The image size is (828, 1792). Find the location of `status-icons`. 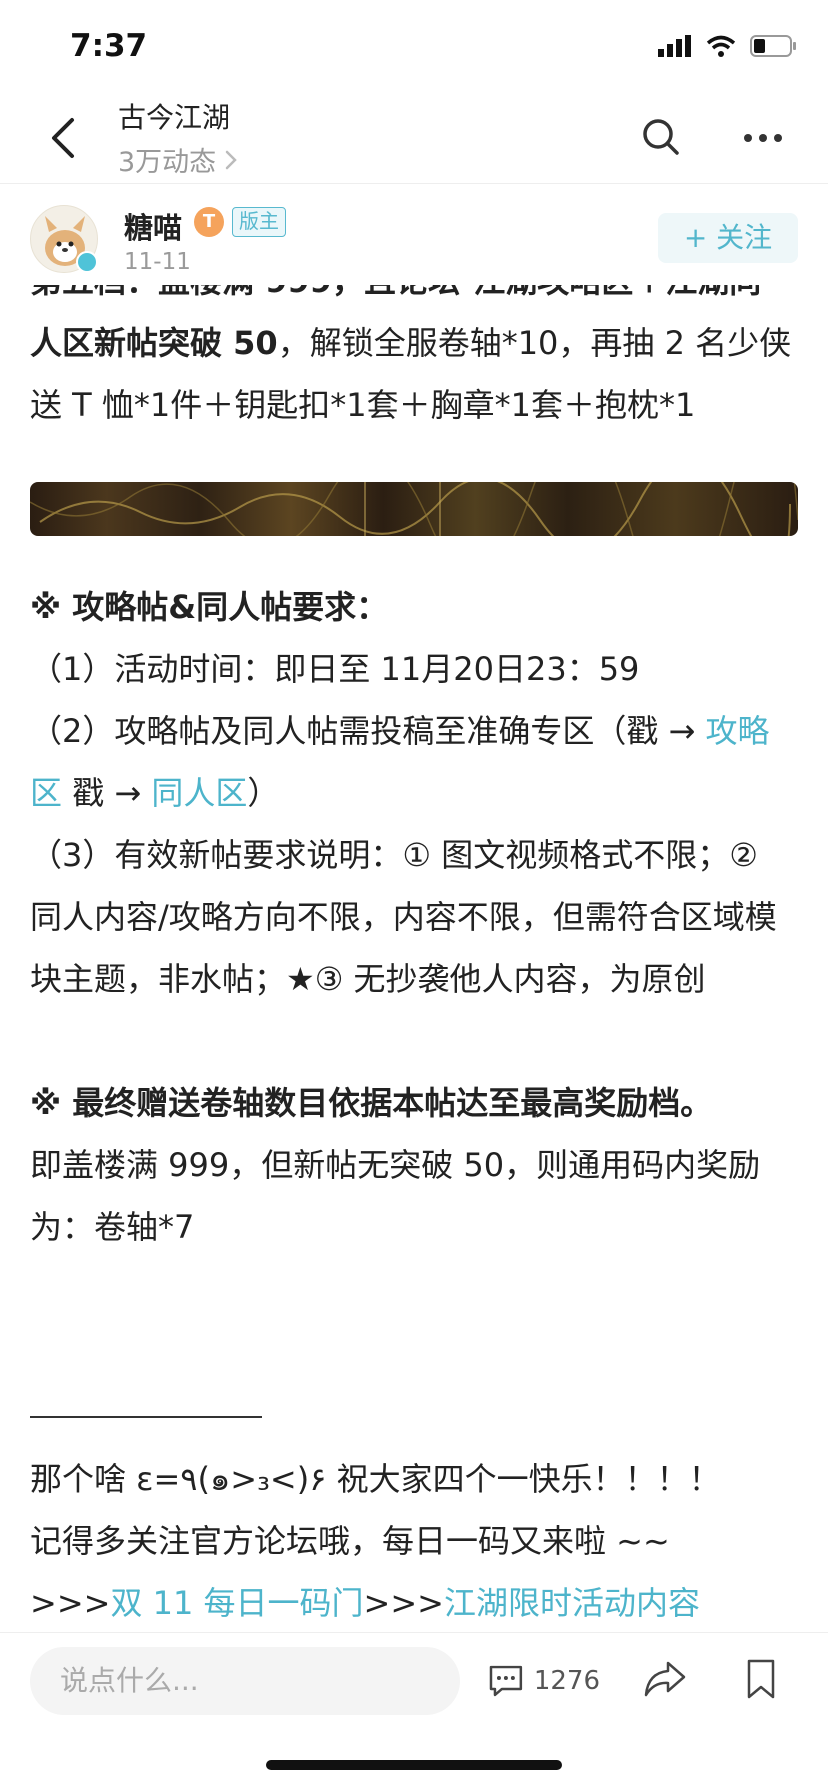

status-icons is located at coordinates (728, 46).